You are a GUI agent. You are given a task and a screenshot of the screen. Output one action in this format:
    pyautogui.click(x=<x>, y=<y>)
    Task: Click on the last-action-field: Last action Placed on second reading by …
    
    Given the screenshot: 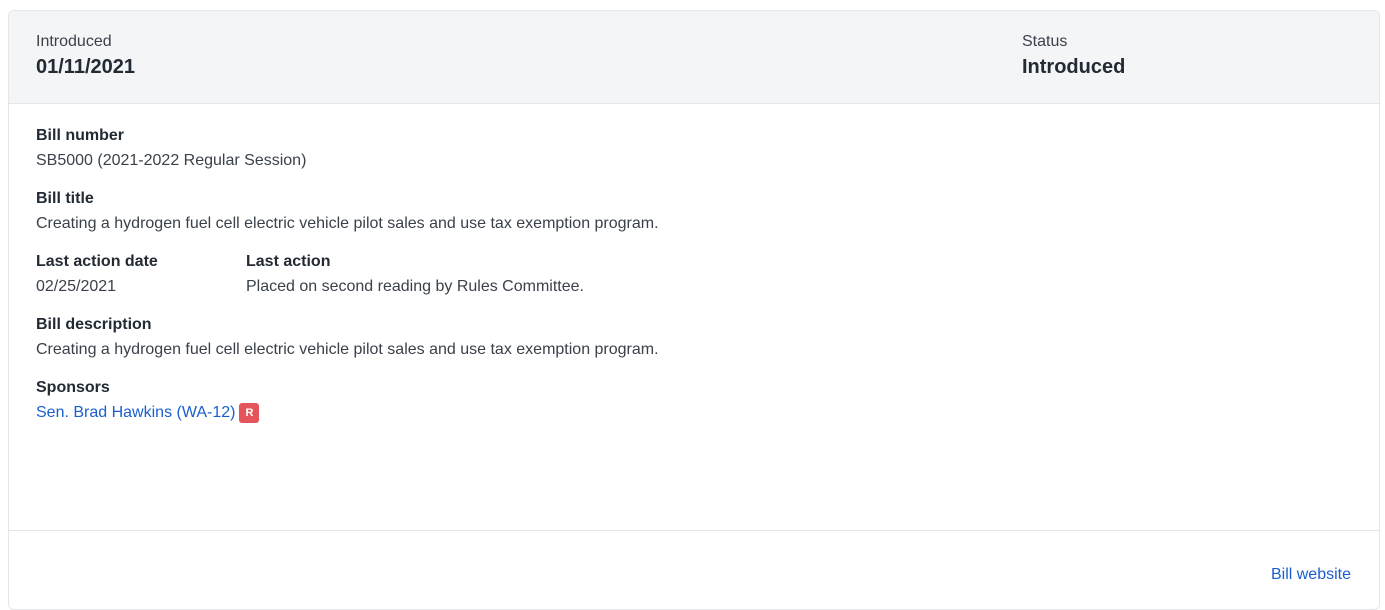 What is the action you would take?
    pyautogui.click(x=415, y=275)
    